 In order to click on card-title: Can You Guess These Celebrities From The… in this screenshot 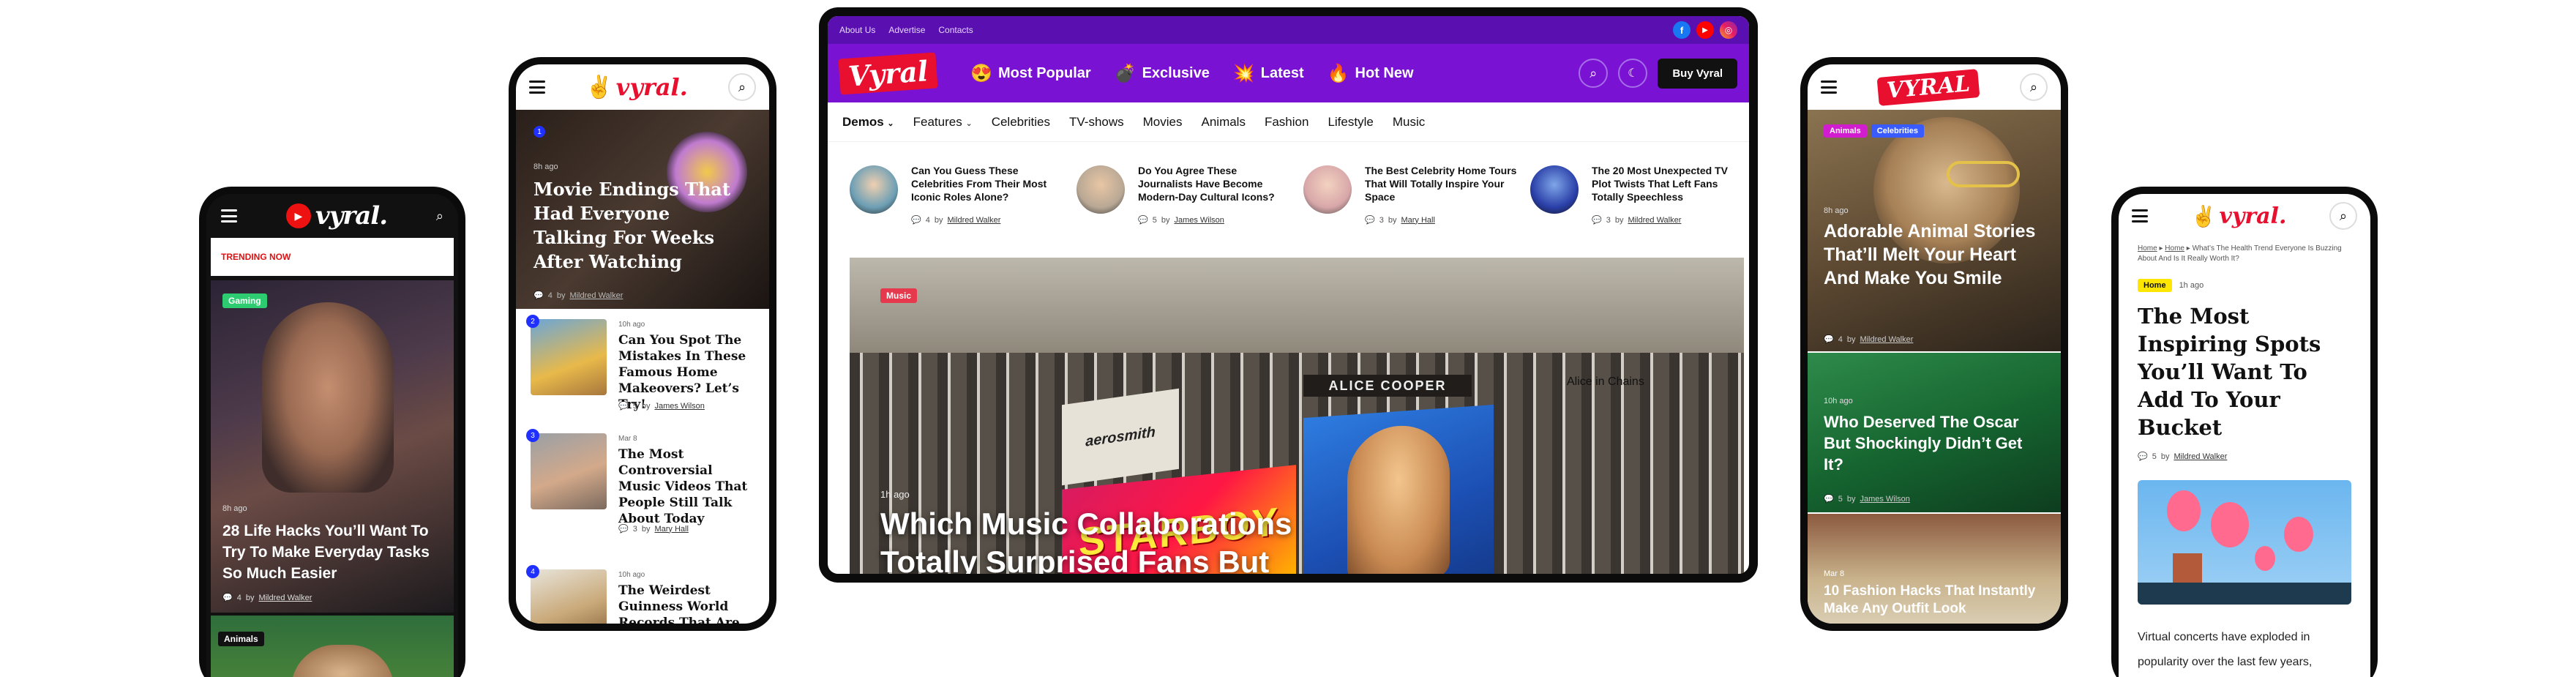, I will do `click(988, 183)`.